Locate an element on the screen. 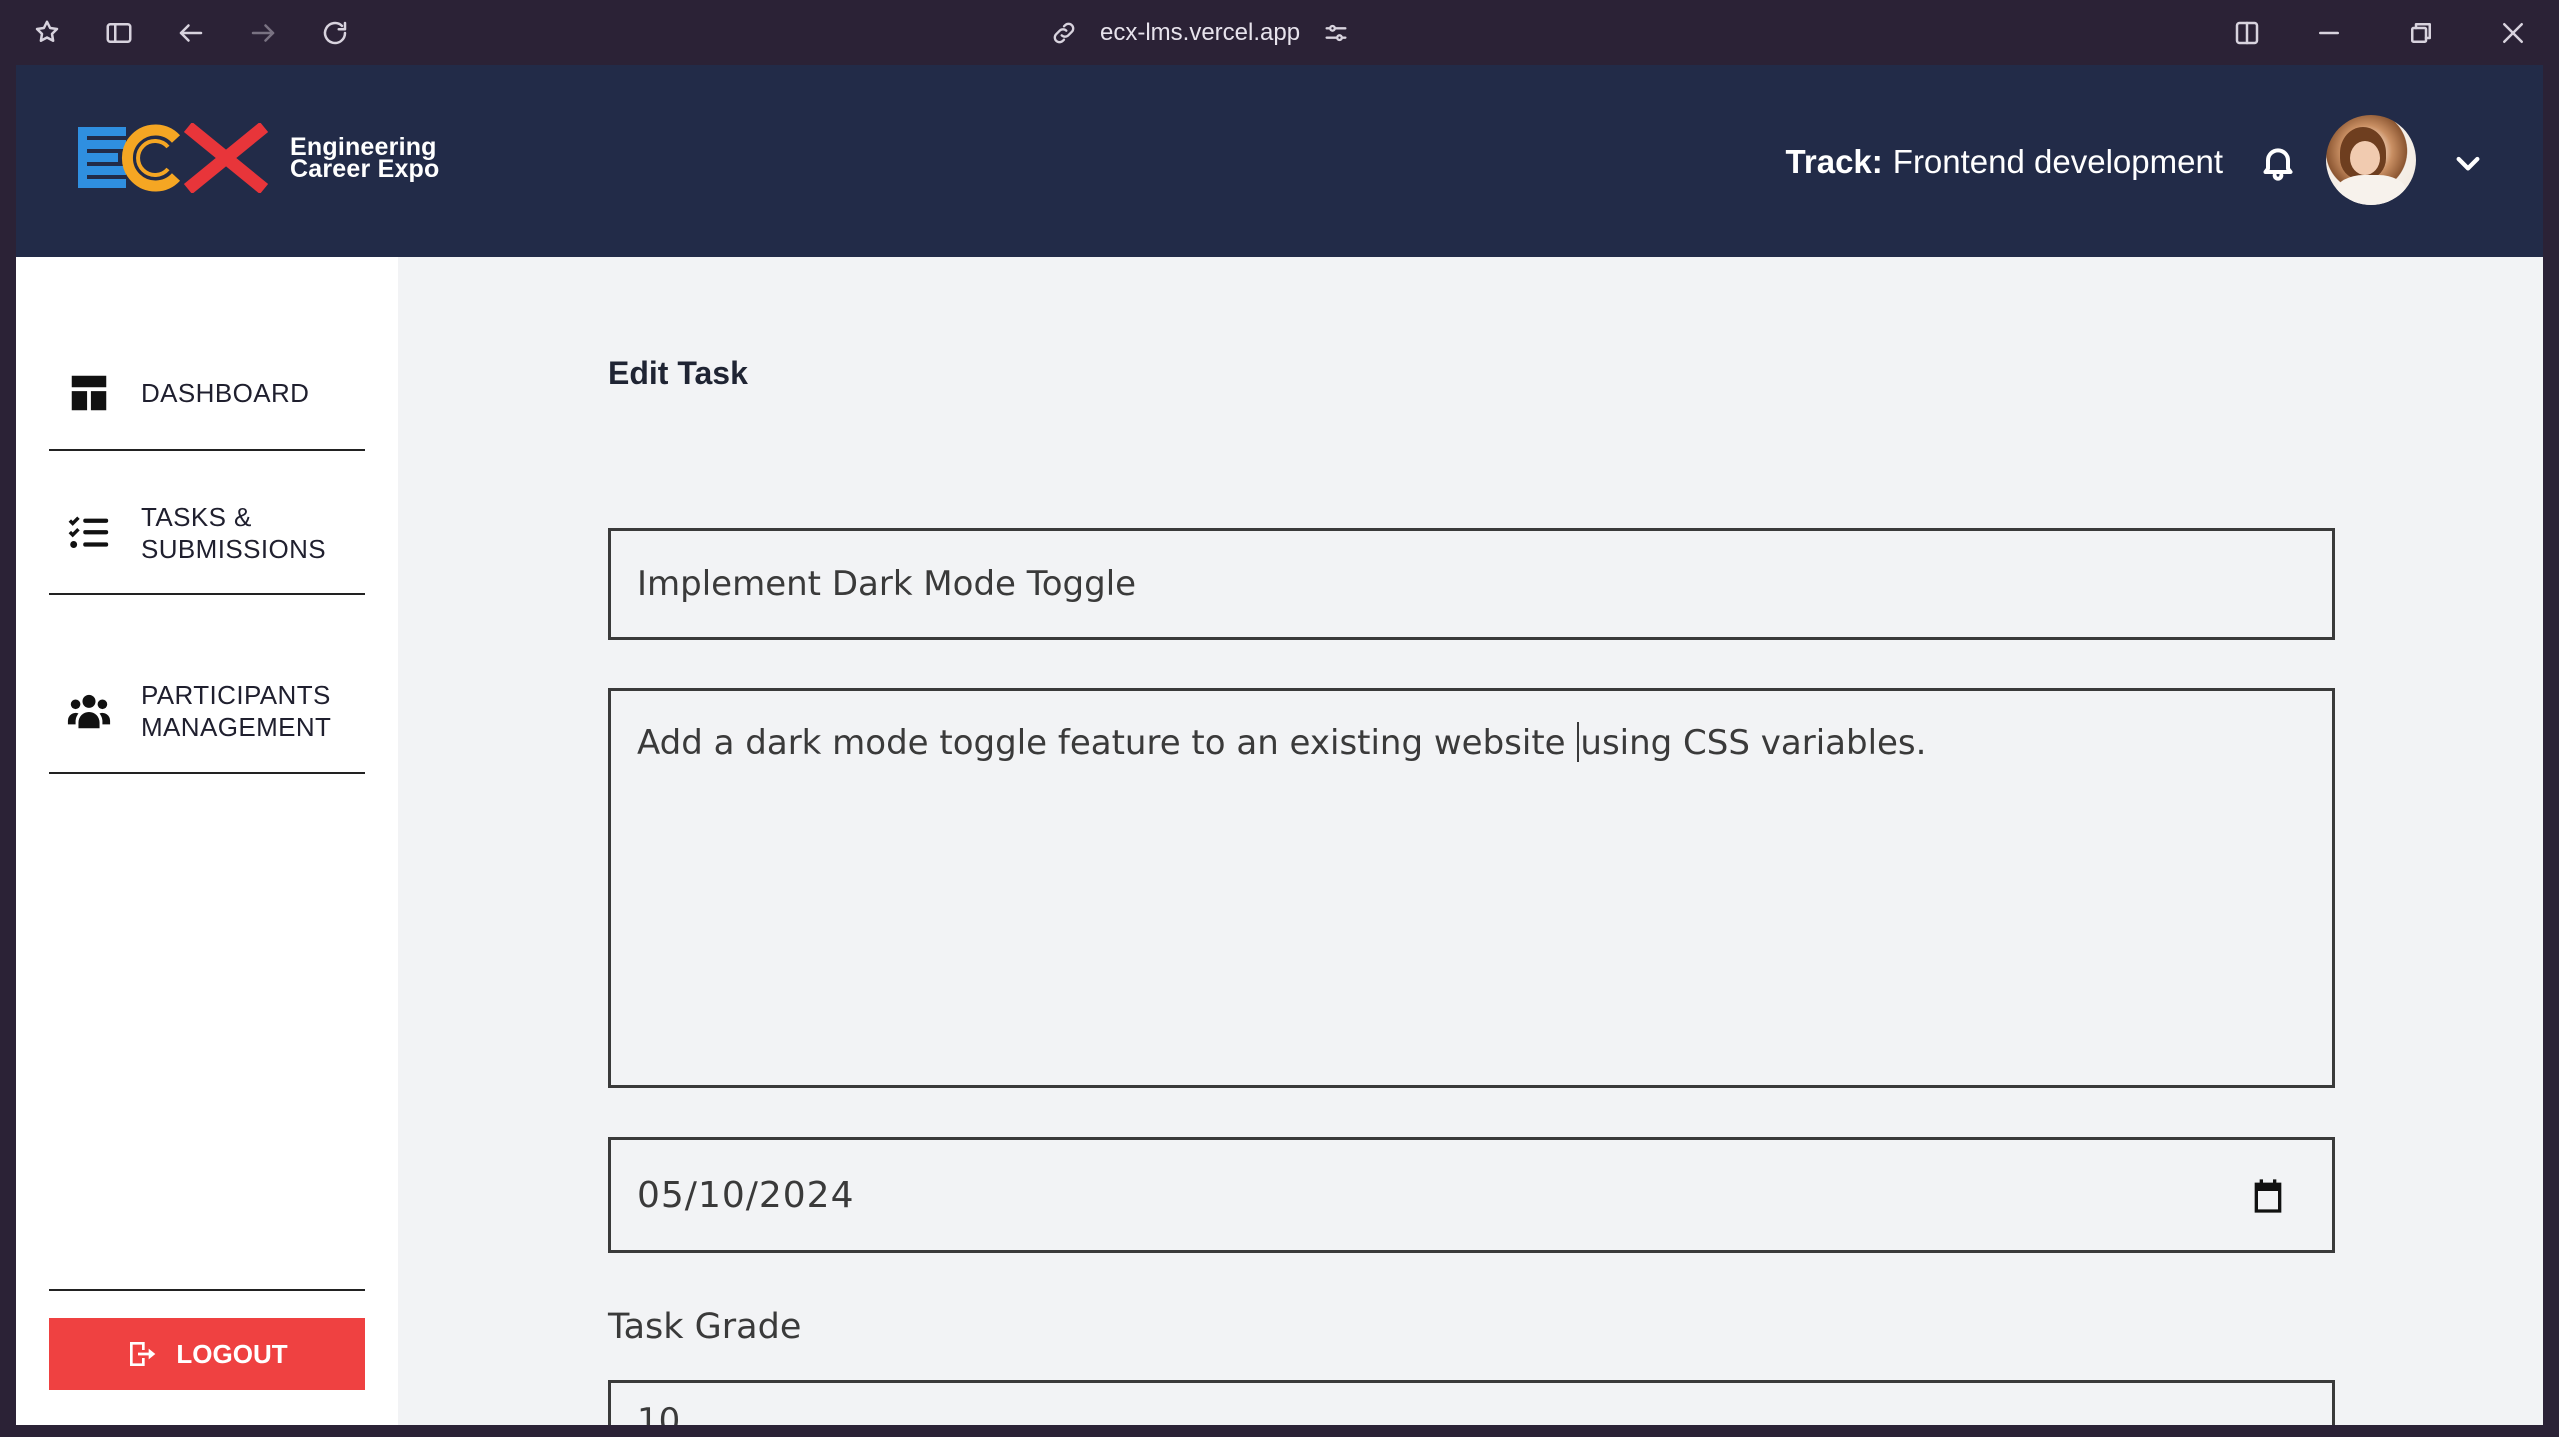  browser-extension-icon is located at coordinates (47, 33).